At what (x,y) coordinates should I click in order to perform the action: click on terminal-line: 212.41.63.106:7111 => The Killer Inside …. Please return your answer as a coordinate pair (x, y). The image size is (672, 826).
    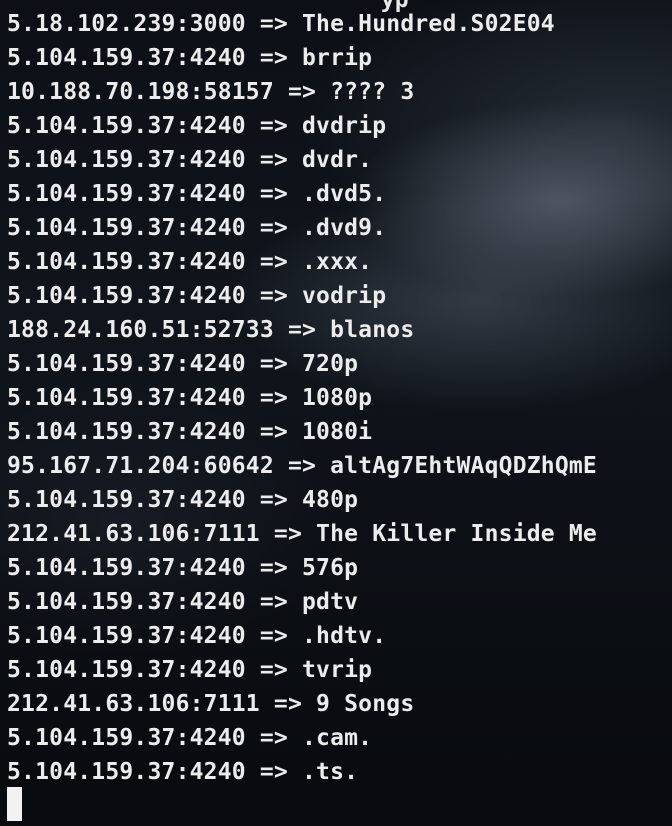
    Looking at the image, I should click on (302, 534).